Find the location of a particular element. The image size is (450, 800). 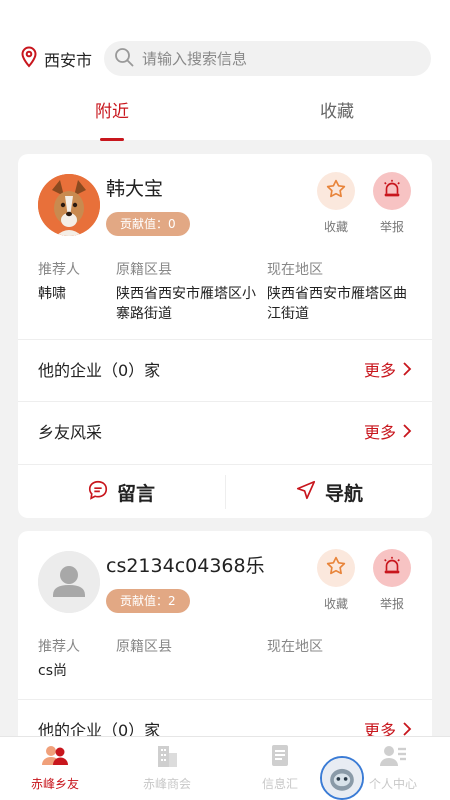

search-input is located at coordinates (272, 58).